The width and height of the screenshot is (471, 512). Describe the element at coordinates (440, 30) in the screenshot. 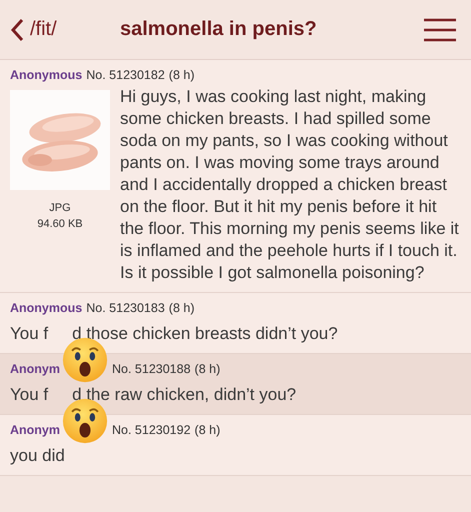

I see `menu-button` at that location.